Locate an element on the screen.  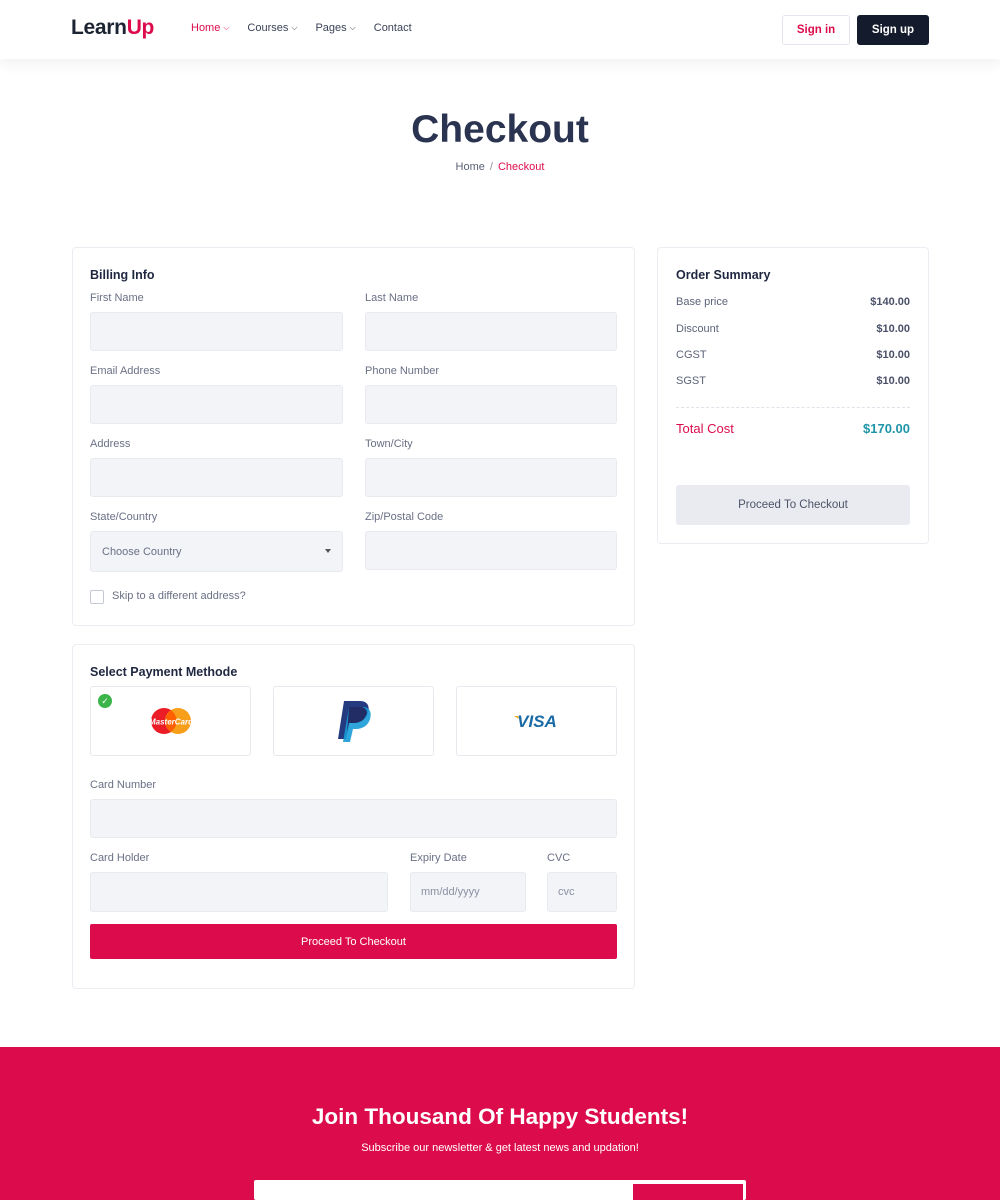
cvc-label: CVC is located at coordinates (559, 858).